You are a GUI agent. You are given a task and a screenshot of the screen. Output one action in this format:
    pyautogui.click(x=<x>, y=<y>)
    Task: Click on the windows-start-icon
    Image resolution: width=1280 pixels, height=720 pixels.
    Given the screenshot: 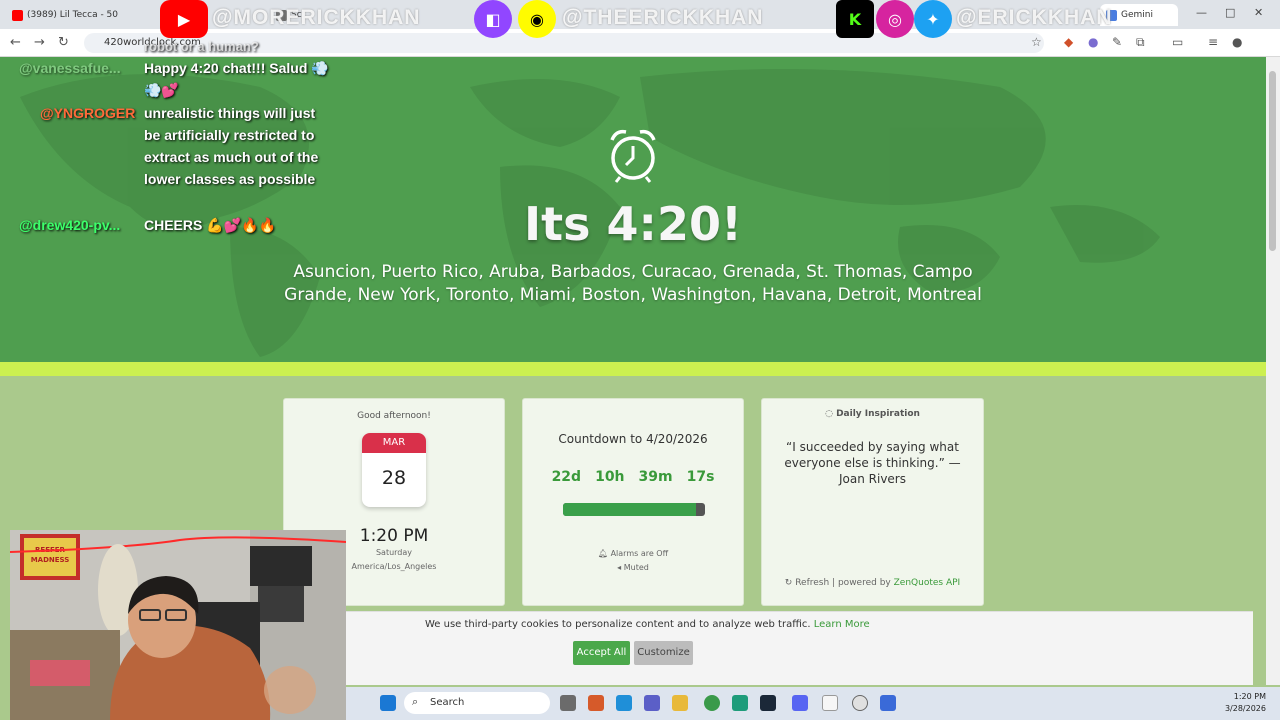 What is the action you would take?
    pyautogui.click(x=388, y=703)
    